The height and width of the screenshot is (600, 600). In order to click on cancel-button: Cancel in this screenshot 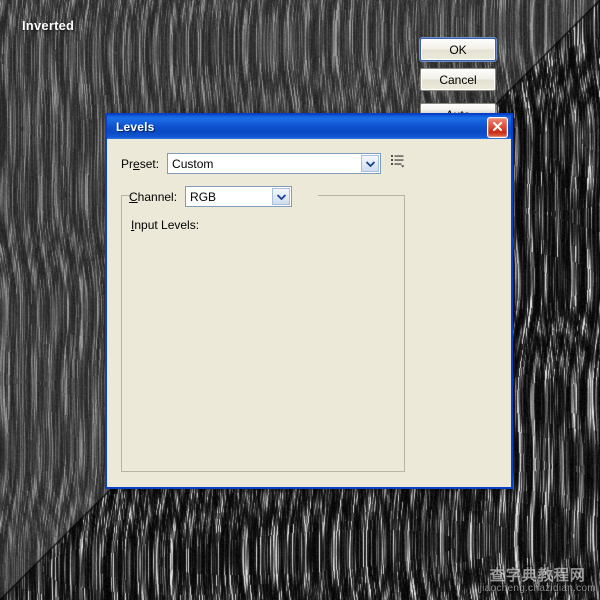, I will do `click(458, 79)`.